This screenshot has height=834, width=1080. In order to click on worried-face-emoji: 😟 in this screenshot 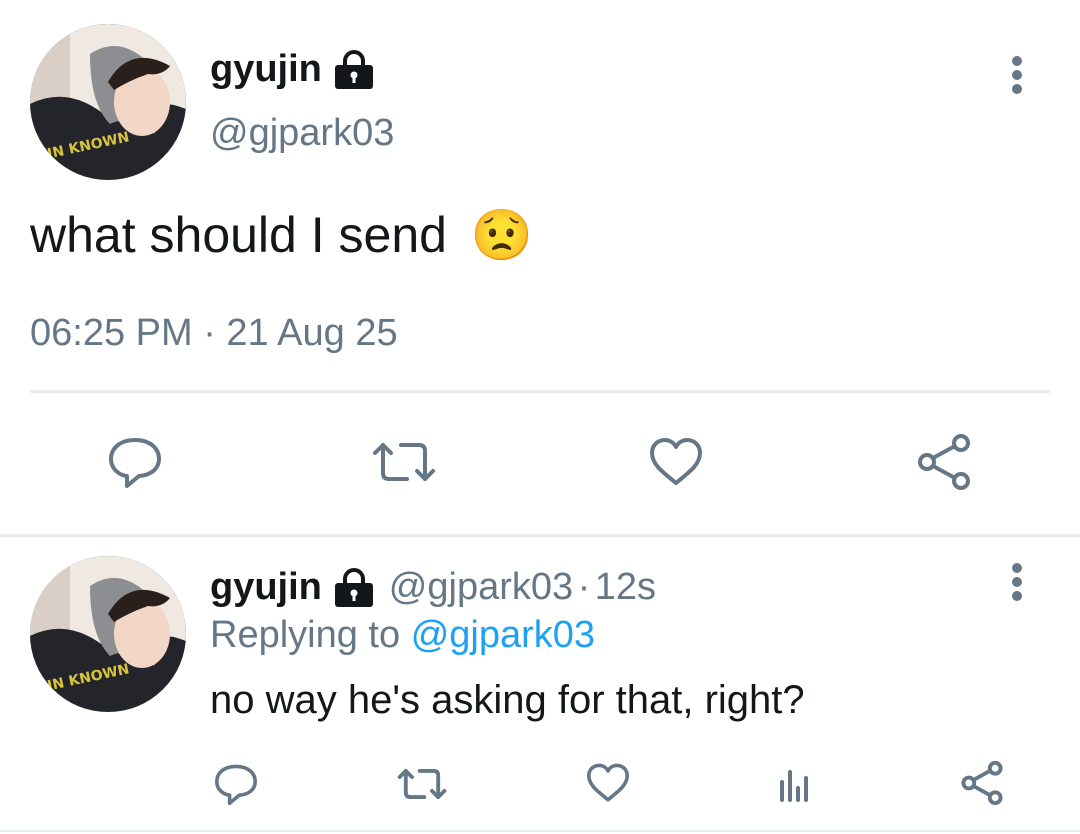, I will do `click(502, 235)`.